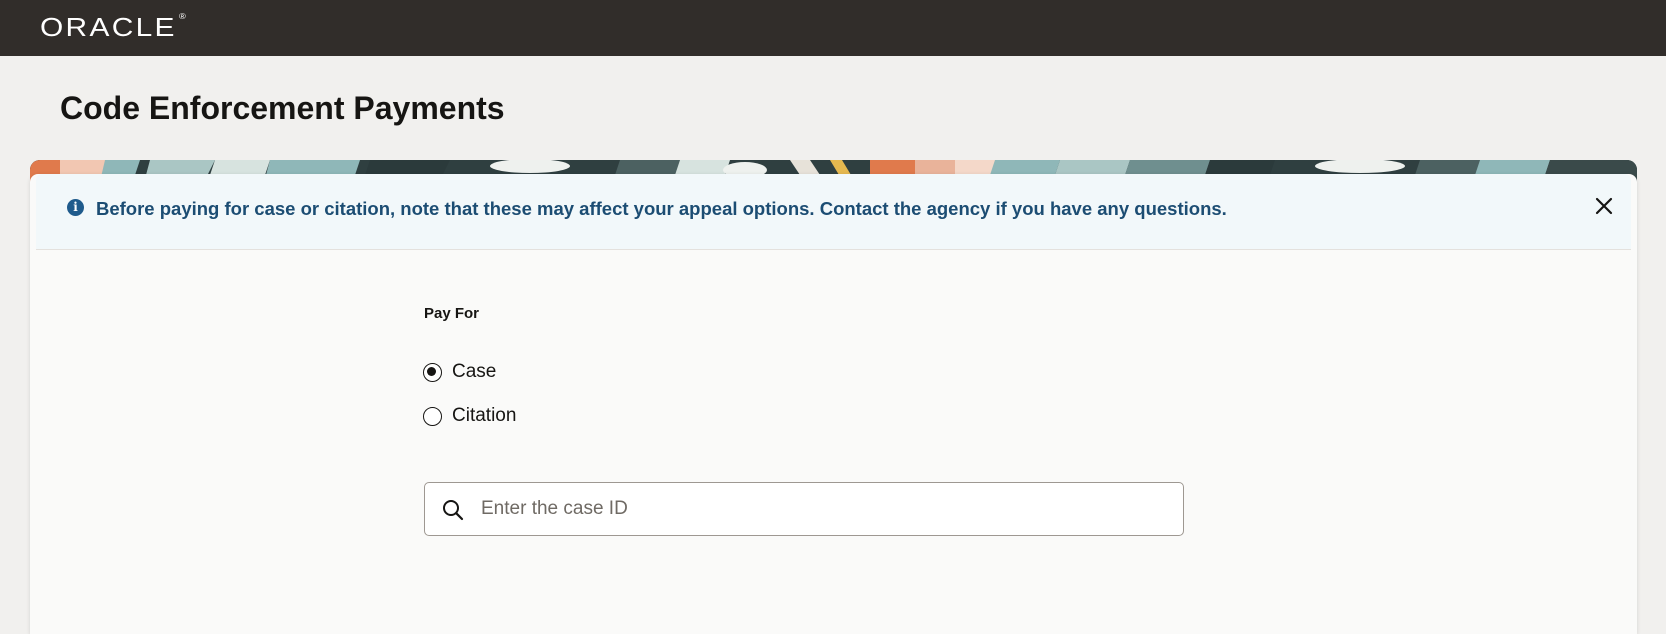  I want to click on logo-text: ORACLE, so click(108, 27).